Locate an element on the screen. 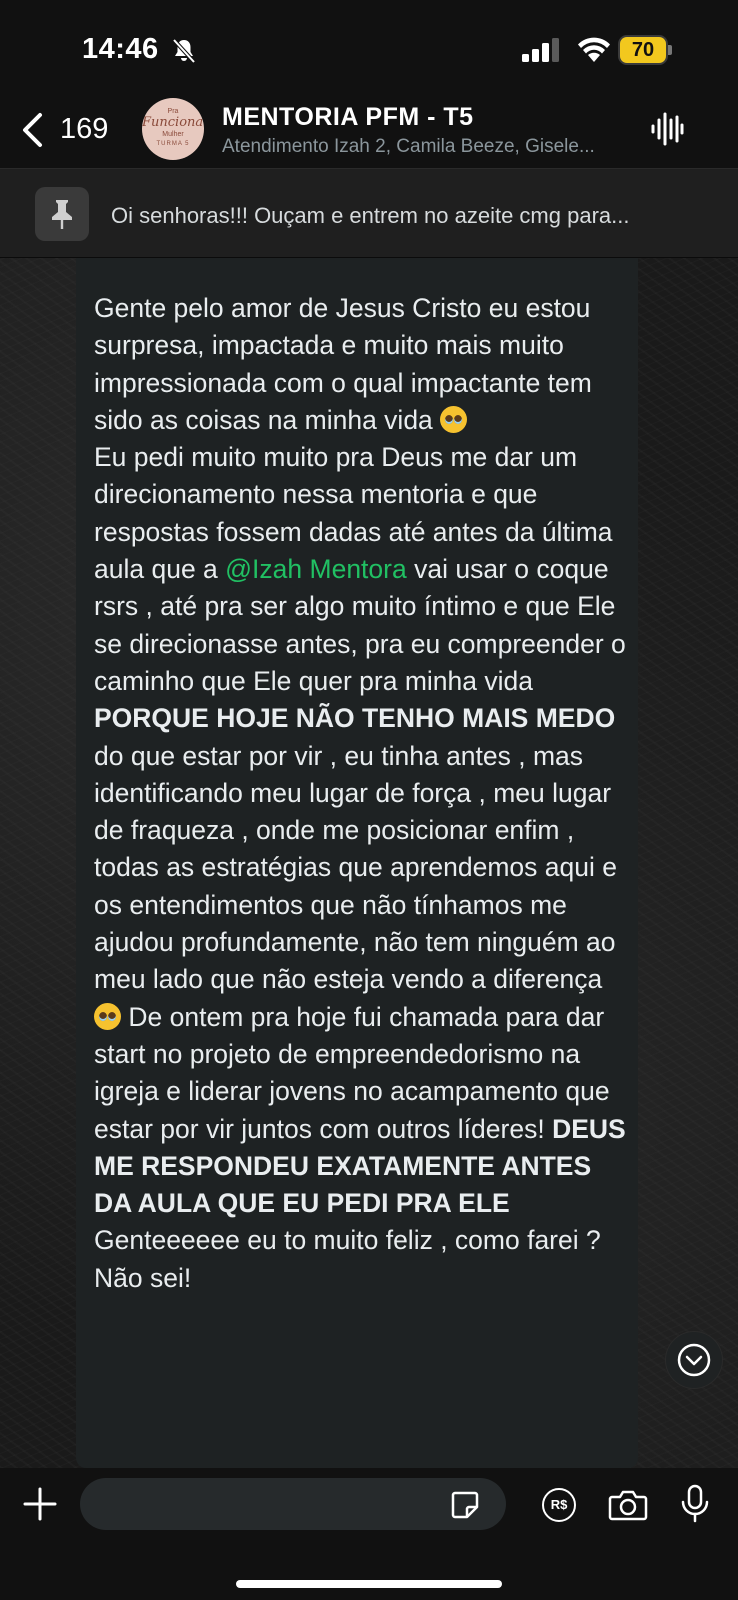  chevron-down-circle-icon is located at coordinates (694, 1360).